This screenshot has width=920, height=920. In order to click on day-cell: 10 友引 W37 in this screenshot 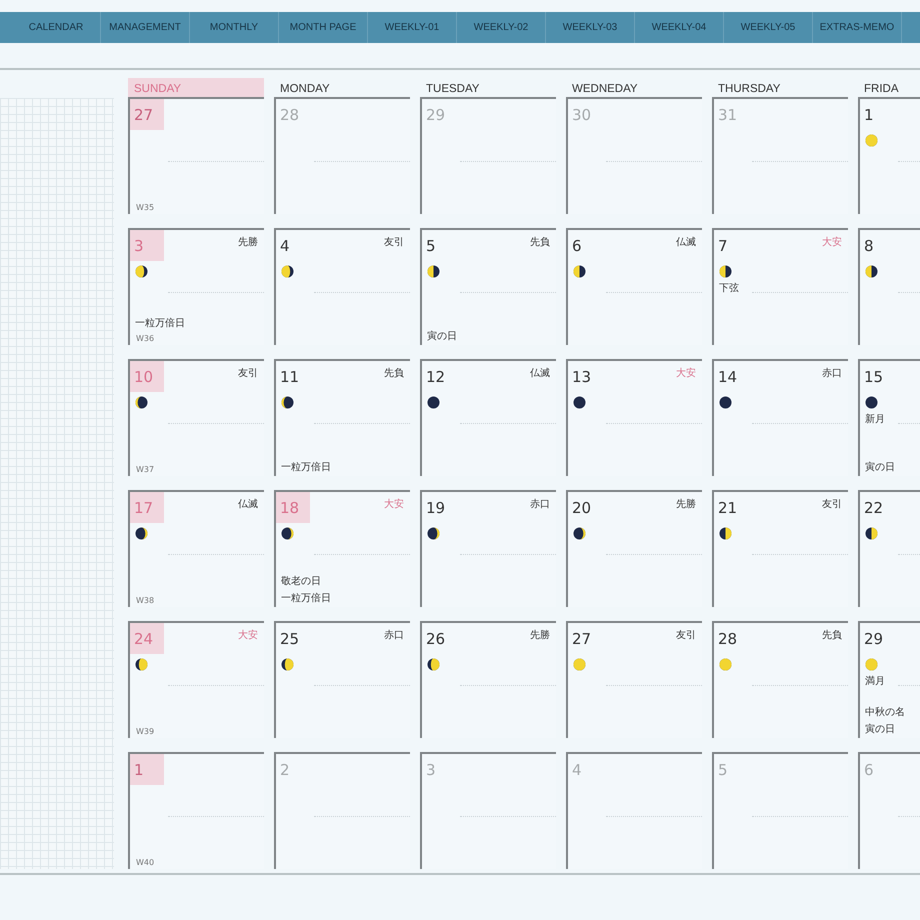, I will do `click(196, 417)`.